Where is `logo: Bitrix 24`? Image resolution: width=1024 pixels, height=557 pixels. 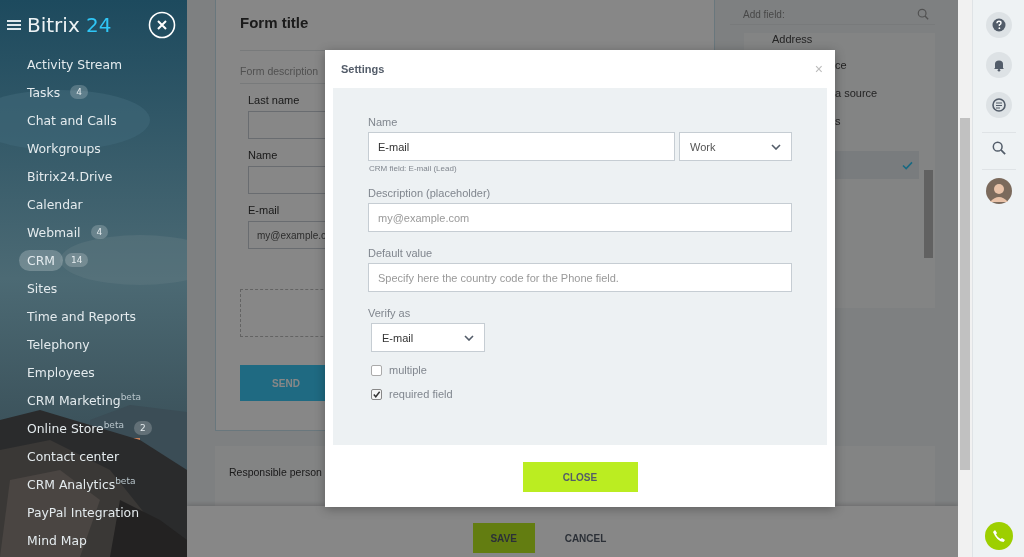
logo: Bitrix 24 is located at coordinates (69, 25).